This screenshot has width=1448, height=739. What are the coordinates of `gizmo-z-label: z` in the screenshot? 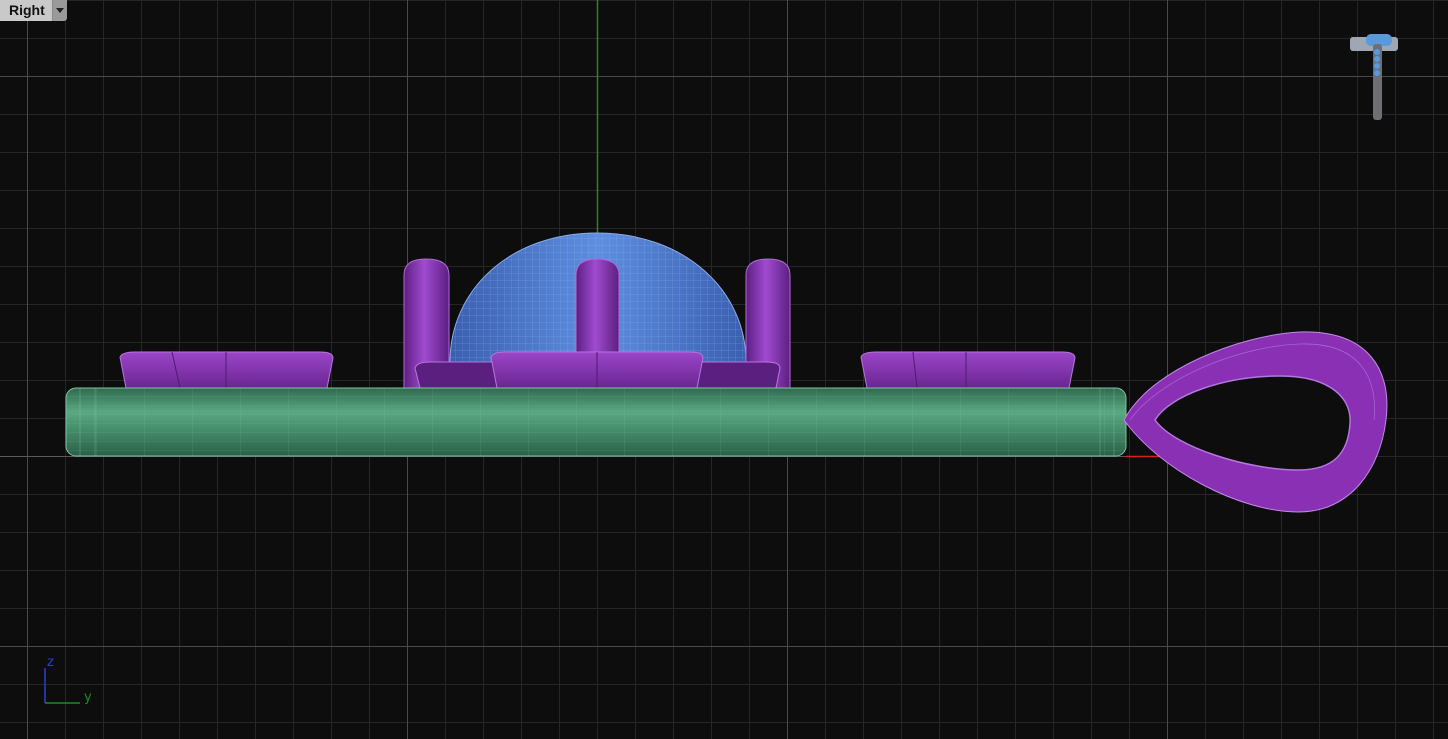 It's located at (50, 662).